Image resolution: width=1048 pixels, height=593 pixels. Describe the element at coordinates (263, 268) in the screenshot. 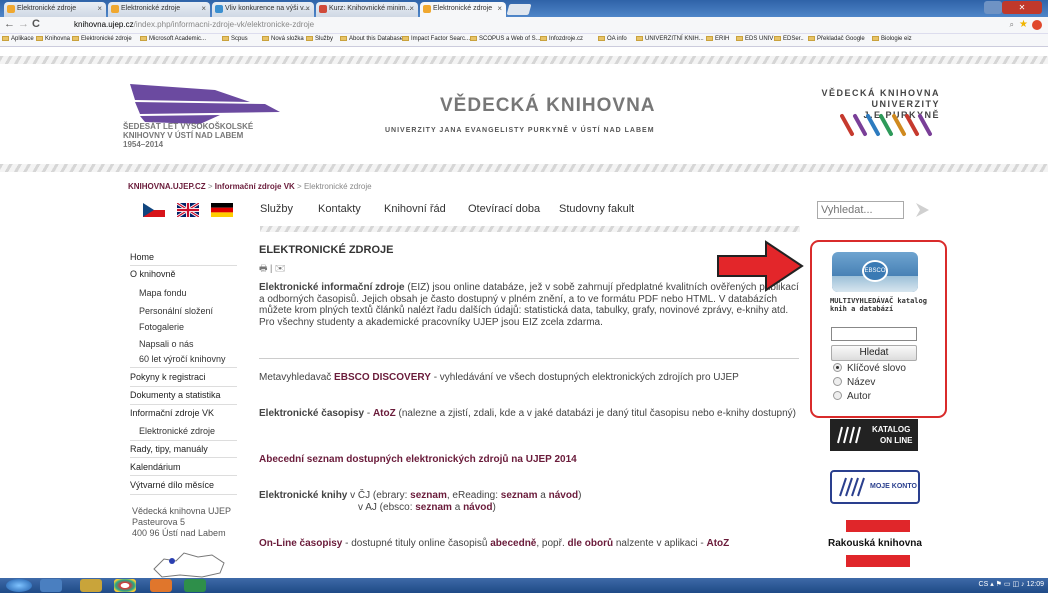

I see `print-icon: 🖶` at that location.